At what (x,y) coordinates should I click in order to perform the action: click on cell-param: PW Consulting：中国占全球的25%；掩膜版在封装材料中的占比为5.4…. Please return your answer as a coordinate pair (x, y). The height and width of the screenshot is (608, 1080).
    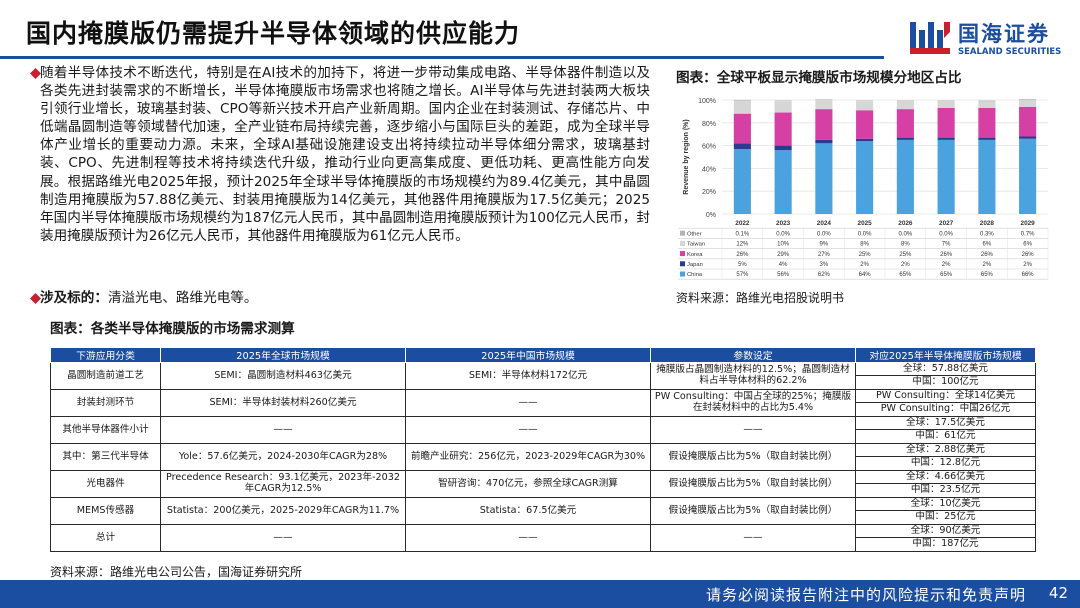
    Looking at the image, I should click on (753, 403).